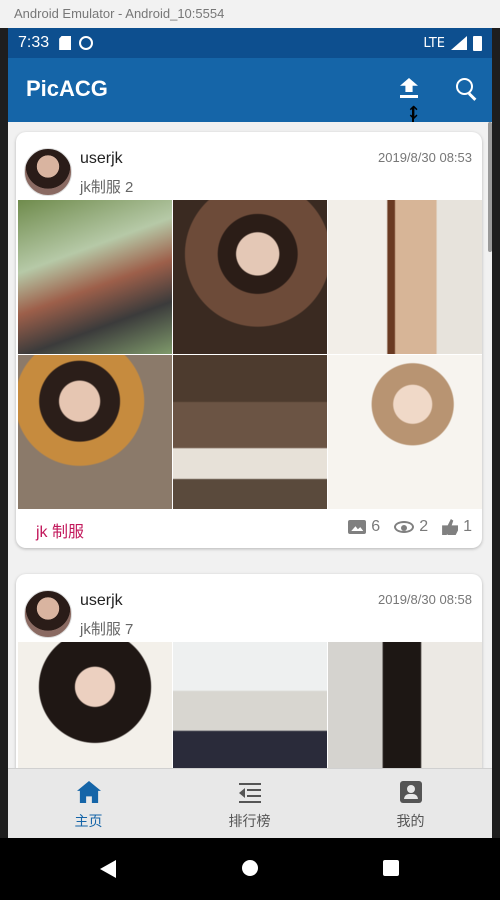  Describe the element at coordinates (65, 43) in the screenshot. I see `sd-card-icon` at that location.